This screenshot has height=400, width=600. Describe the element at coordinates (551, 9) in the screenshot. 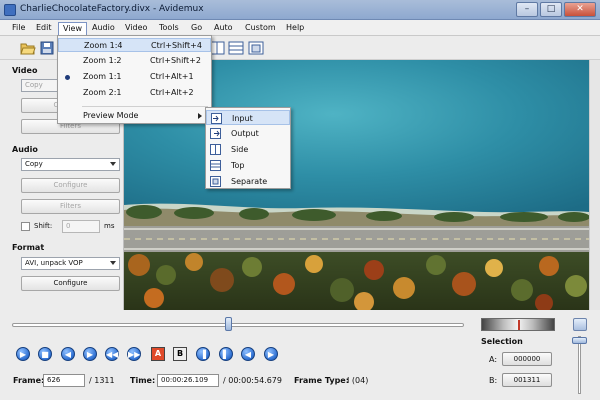

I see `maximize-button: □` at that location.